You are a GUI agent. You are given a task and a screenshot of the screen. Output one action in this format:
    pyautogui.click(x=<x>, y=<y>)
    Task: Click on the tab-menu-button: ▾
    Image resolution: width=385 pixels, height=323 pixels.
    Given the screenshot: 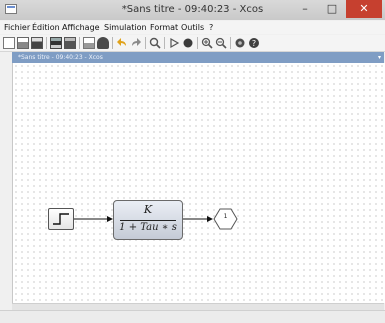 What is the action you would take?
    pyautogui.click(x=379, y=57)
    